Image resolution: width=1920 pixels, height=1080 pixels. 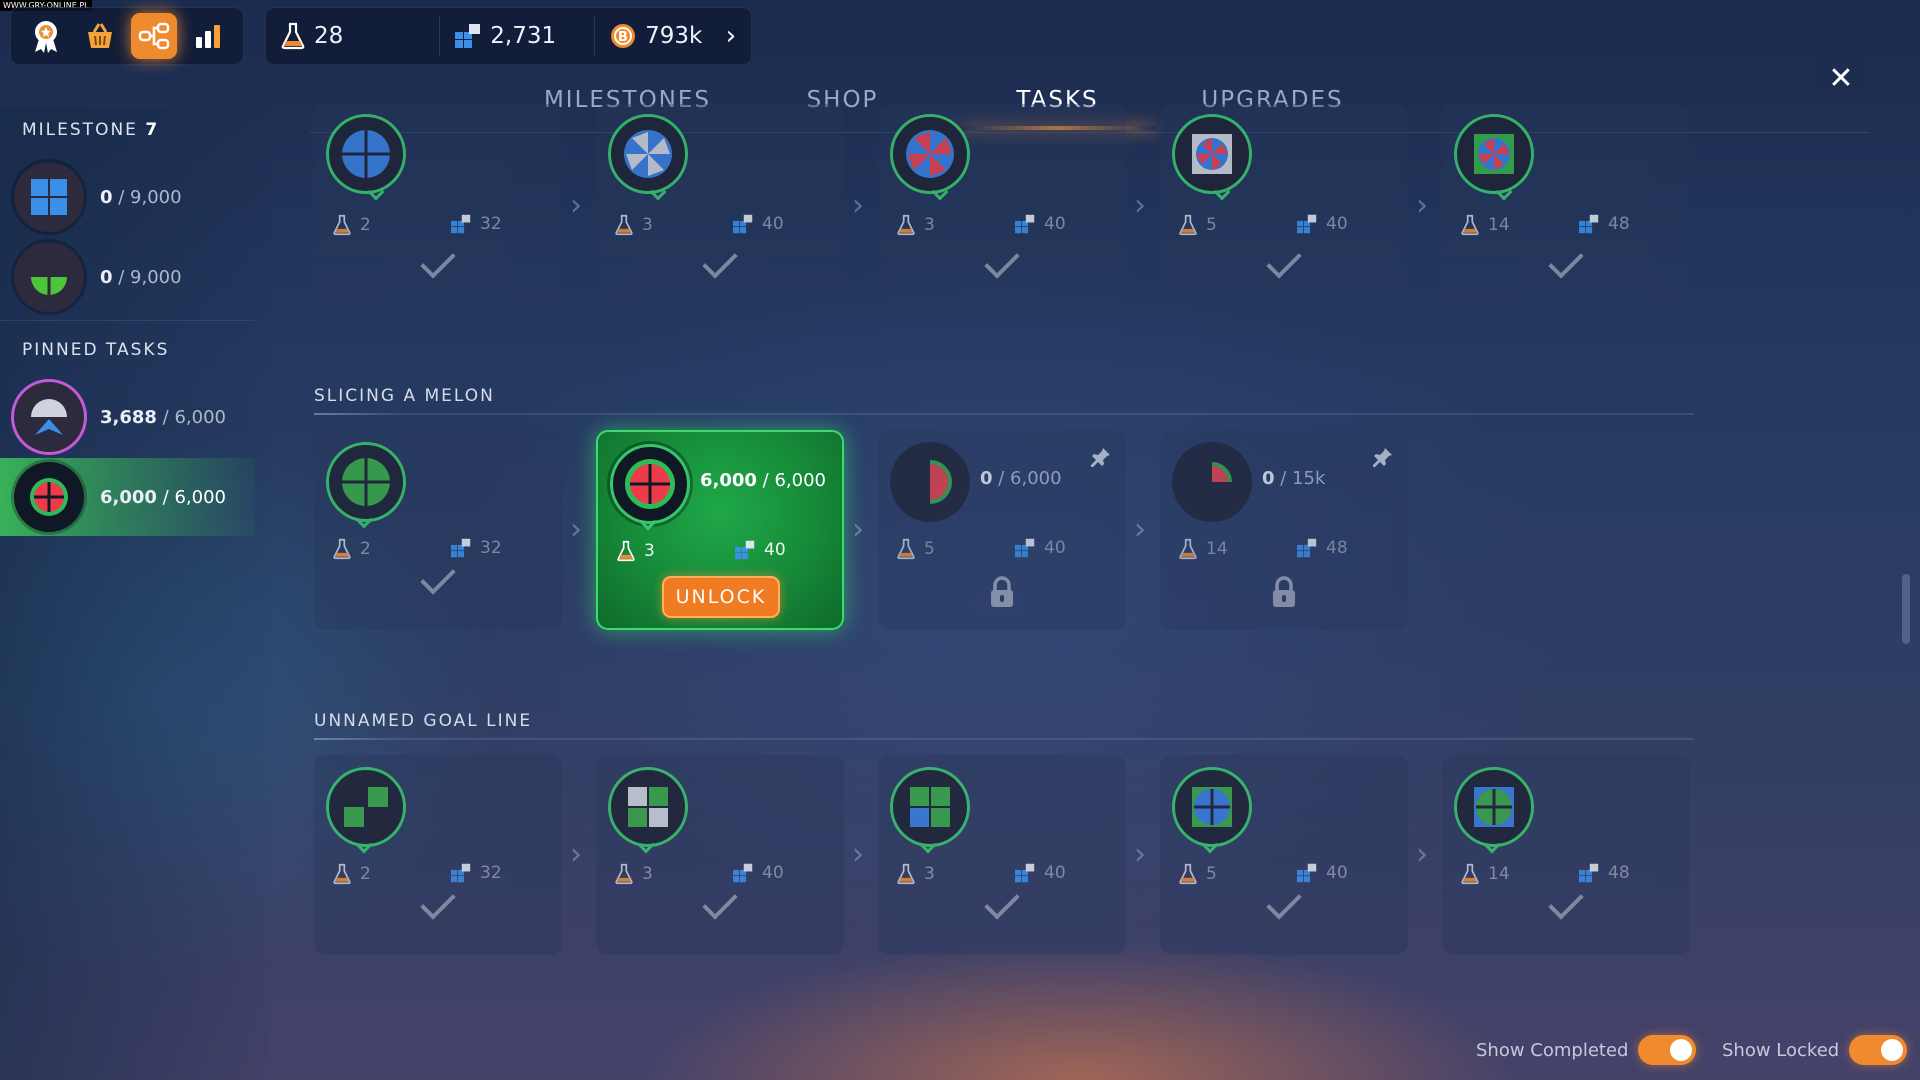 I want to click on scrollbar, so click(x=1906, y=609).